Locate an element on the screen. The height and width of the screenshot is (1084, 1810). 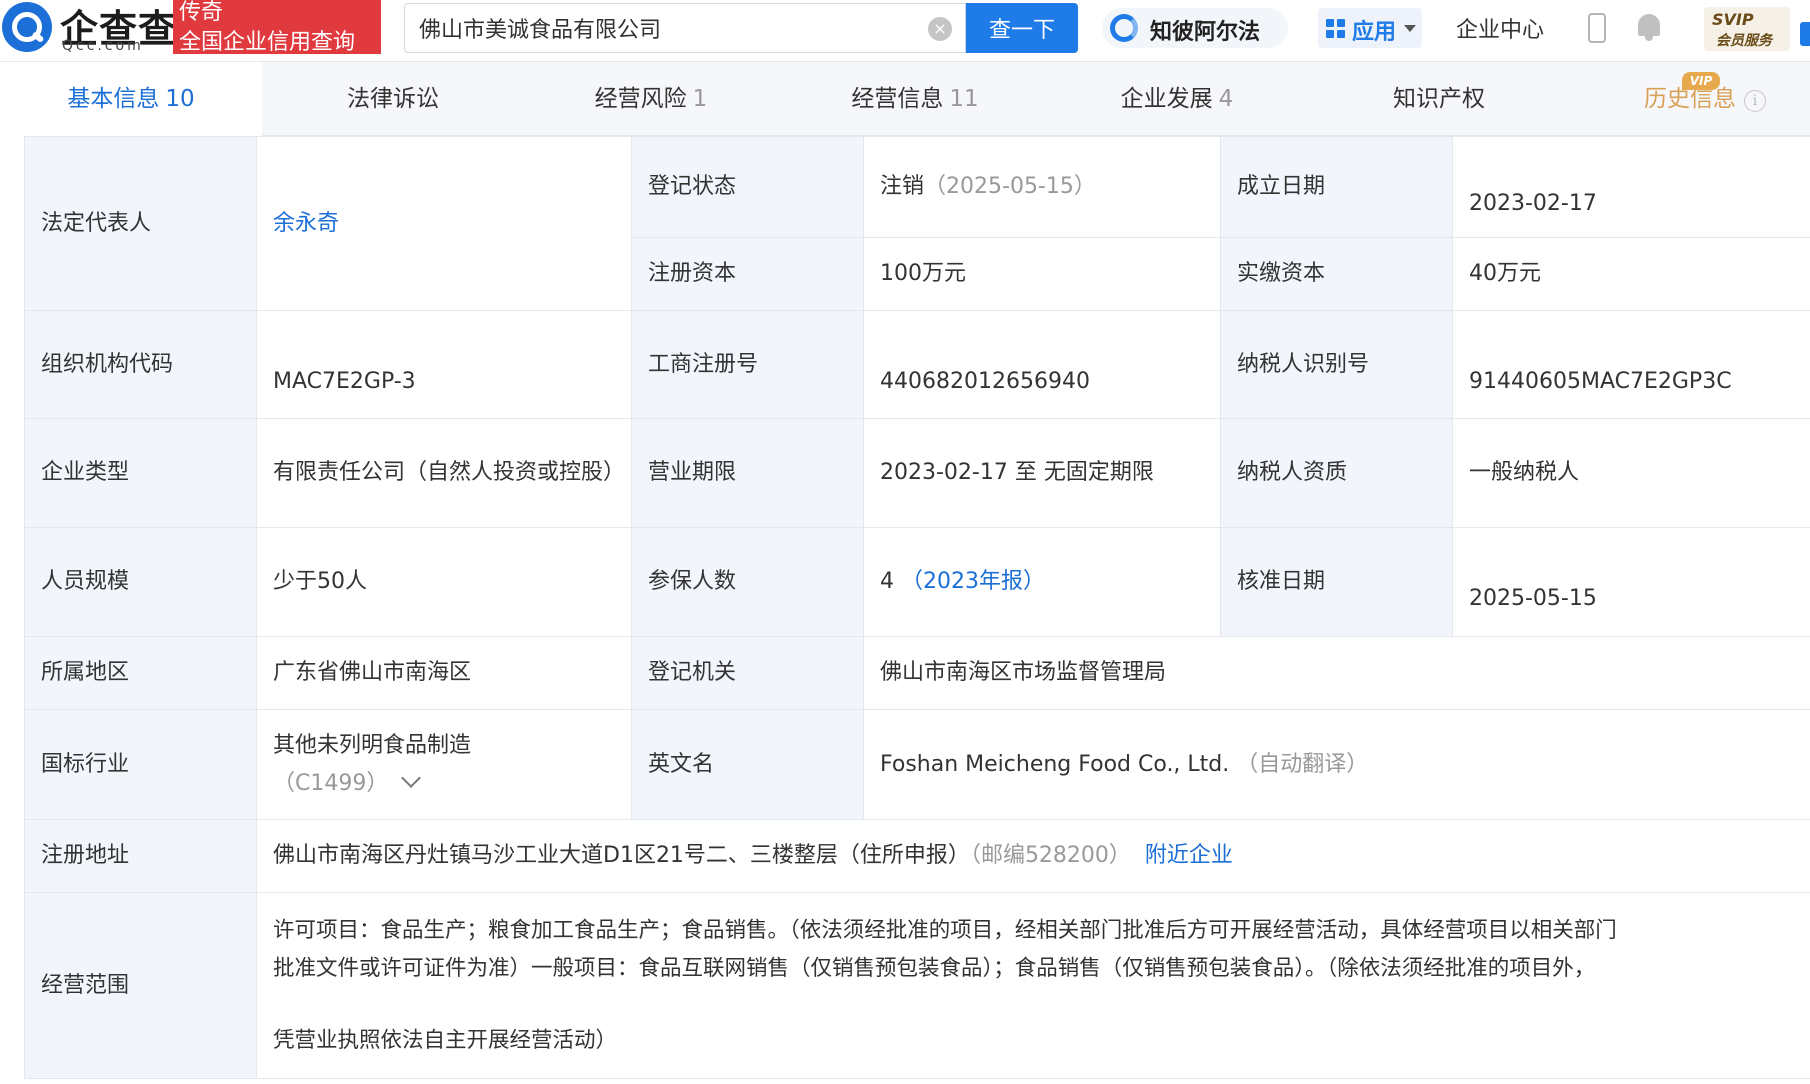
reg-authority-label: 登记机关 is located at coordinates (747, 673).